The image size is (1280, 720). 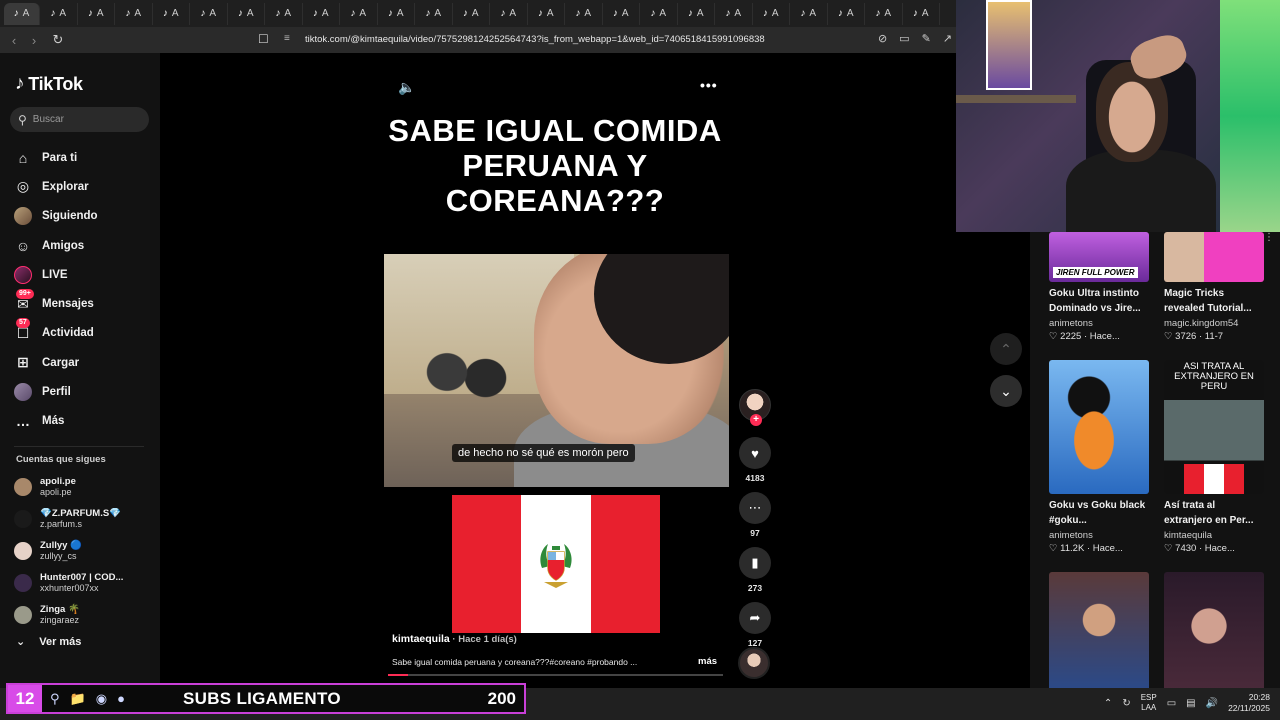 I want to click on card-menu-icon: ⋮, so click(x=1269, y=237).